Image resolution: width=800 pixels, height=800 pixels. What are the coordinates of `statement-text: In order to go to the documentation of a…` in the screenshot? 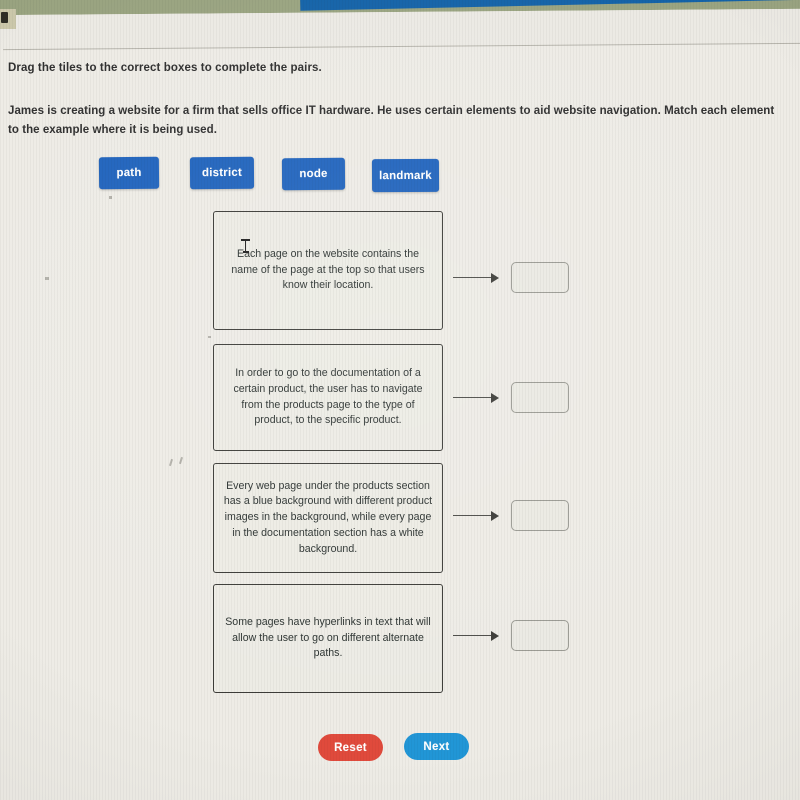 It's located at (328, 397).